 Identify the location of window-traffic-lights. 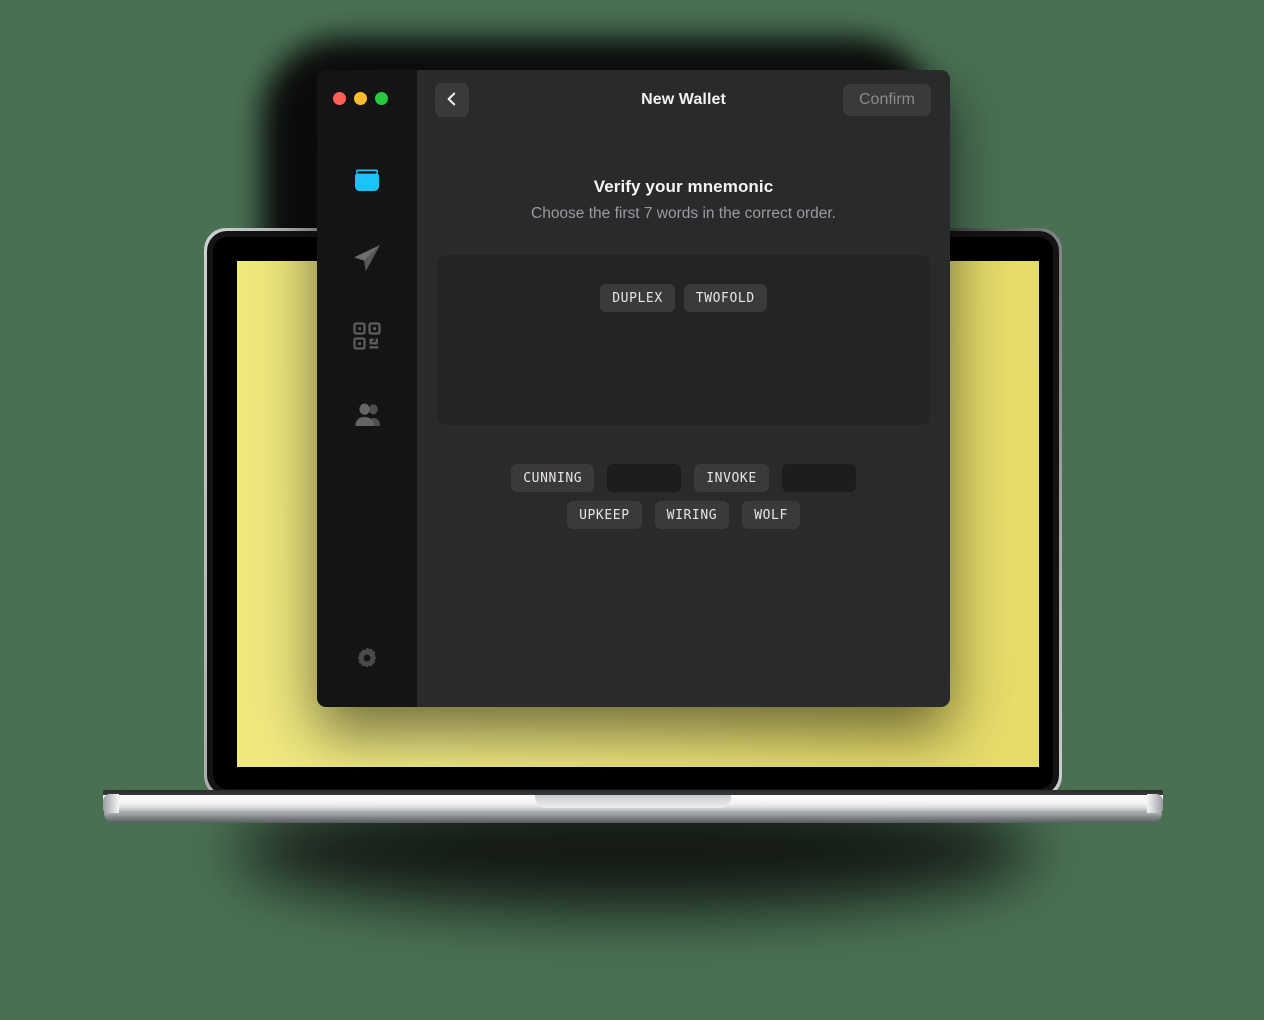
(360, 98).